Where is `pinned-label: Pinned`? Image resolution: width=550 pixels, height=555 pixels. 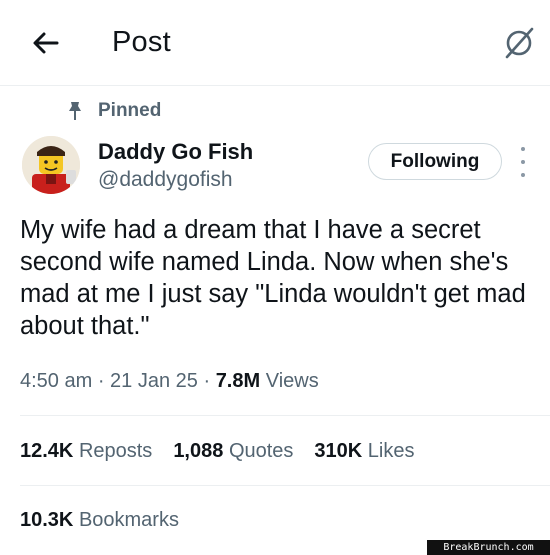 pinned-label: Pinned is located at coordinates (130, 110).